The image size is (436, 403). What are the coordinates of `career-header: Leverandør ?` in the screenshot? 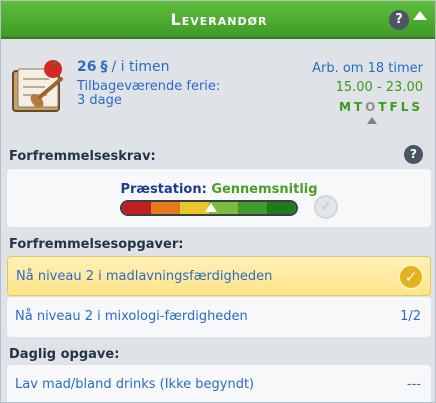 It's located at (218, 20).